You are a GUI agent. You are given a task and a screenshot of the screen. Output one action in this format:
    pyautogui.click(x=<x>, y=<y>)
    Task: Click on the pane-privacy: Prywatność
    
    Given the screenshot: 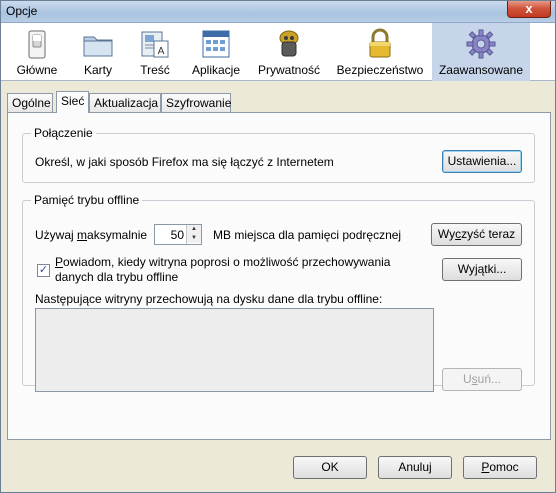 What is the action you would take?
    pyautogui.click(x=289, y=52)
    